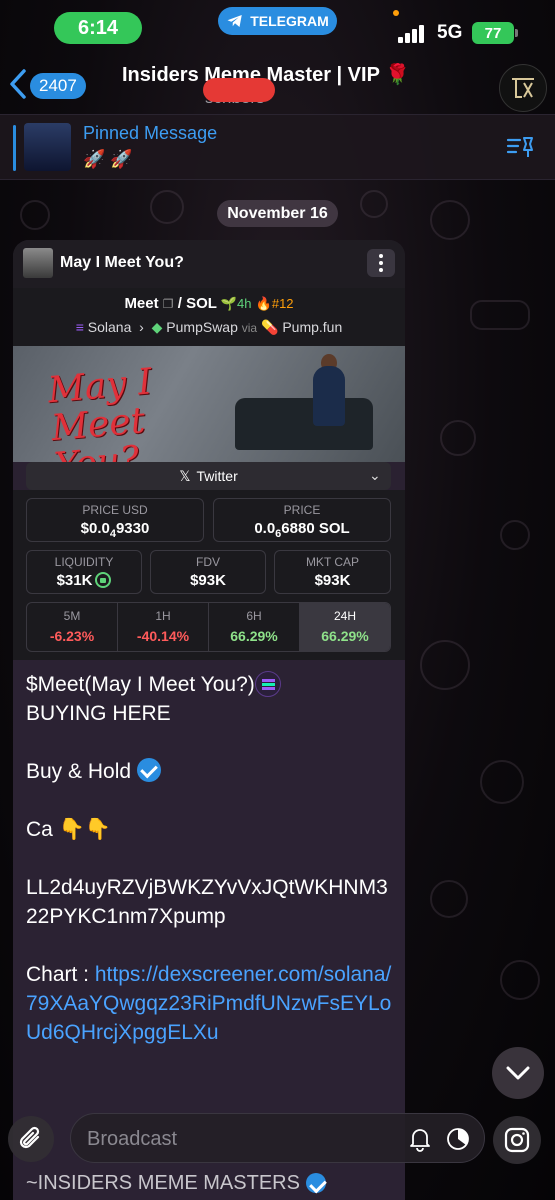  I want to click on chevron-down-icon: ⌄, so click(375, 475).